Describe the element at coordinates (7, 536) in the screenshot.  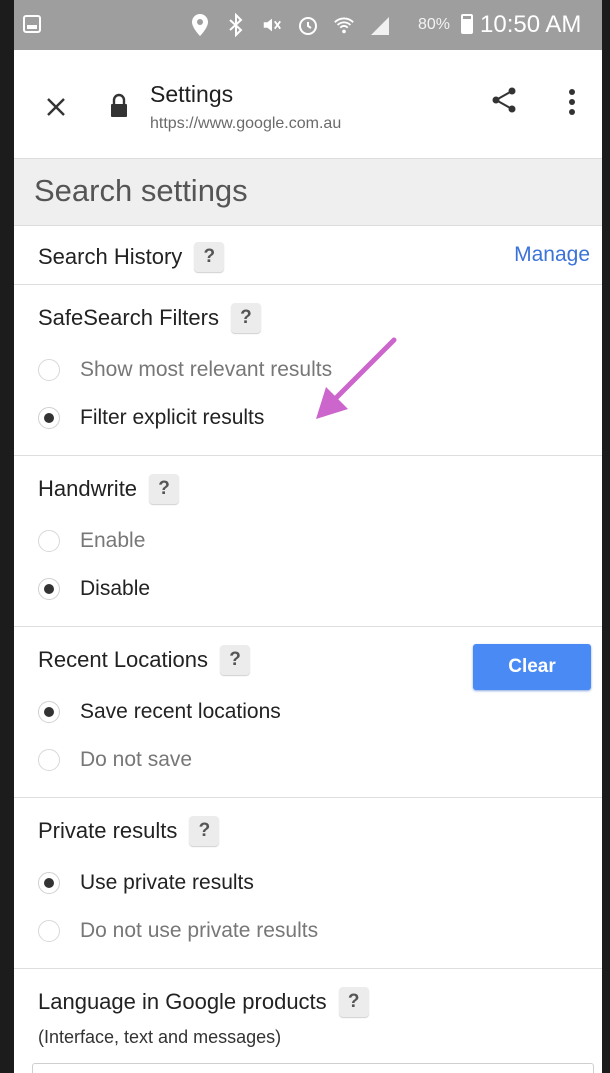
I see `screenshot-frame-left` at that location.